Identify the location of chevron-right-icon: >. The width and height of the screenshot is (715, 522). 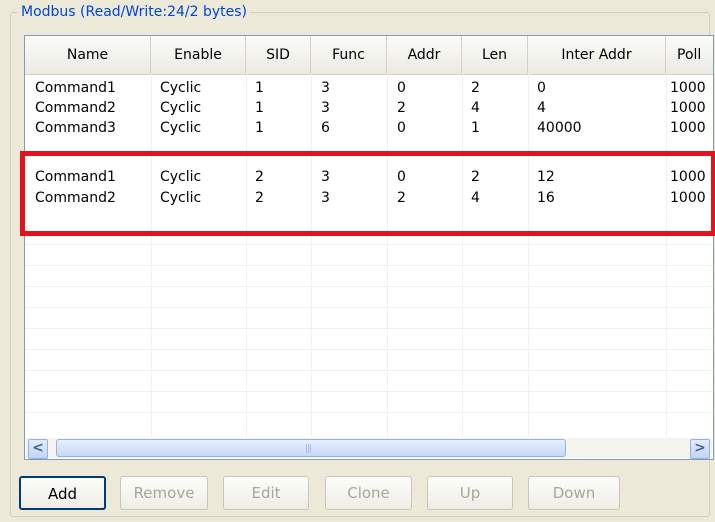
(700, 448).